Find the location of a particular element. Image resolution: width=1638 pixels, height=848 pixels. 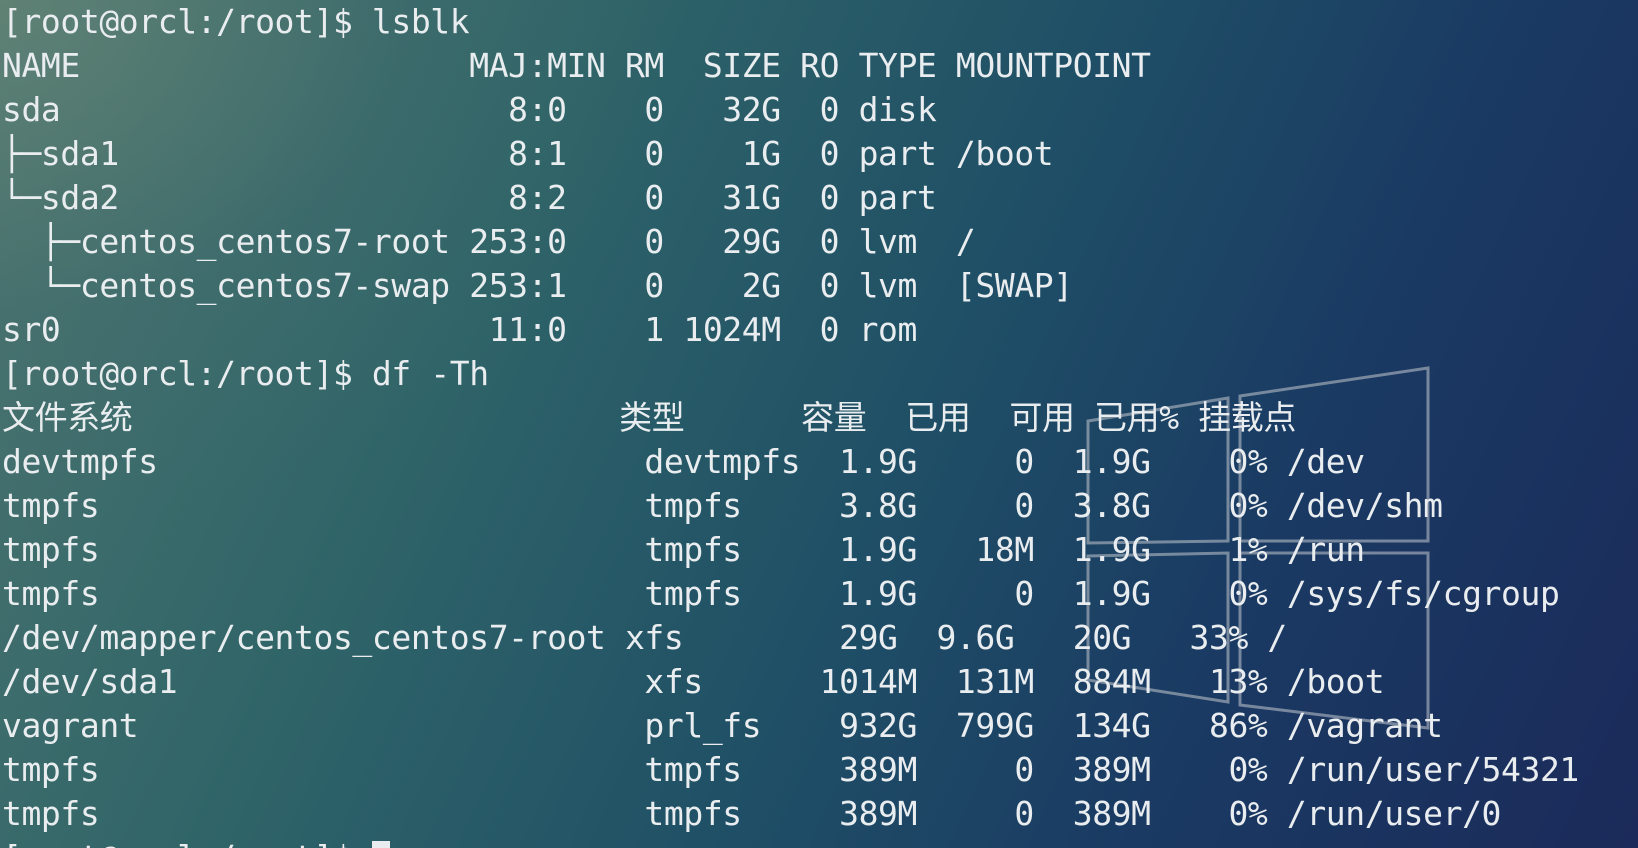

terminal-line-df-header: 文件系统 类型 容量 已用 可用 已用% 挂载点 is located at coordinates (649, 417).